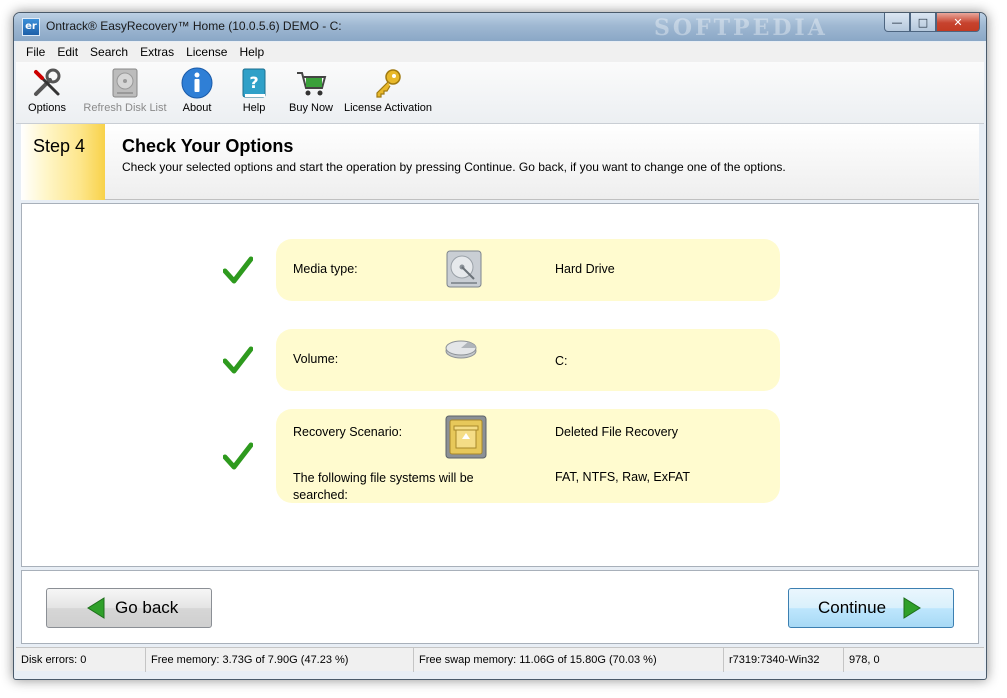 The image size is (1007, 698). Describe the element at coordinates (35, 52) in the screenshot. I see `menu-file: File` at that location.